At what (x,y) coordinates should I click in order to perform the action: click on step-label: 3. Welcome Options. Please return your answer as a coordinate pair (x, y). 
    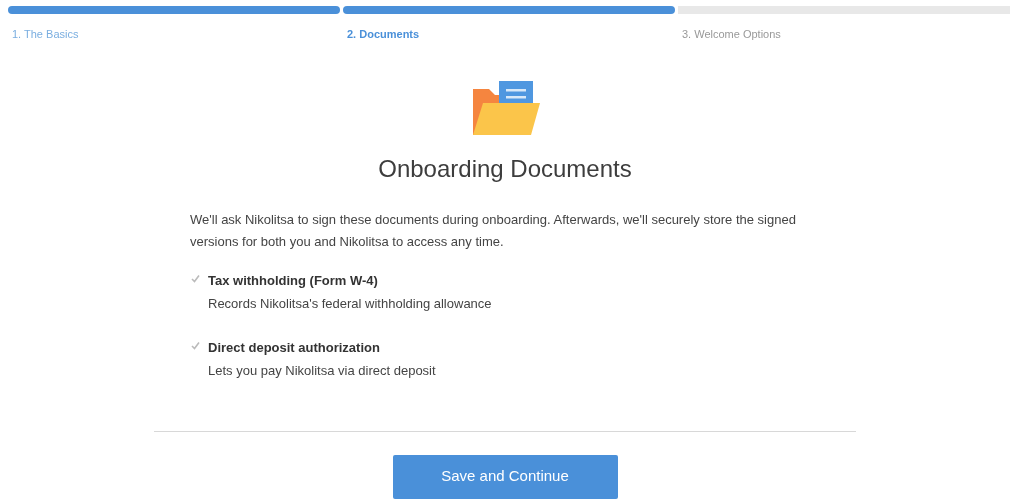
    Looking at the image, I should click on (846, 34).